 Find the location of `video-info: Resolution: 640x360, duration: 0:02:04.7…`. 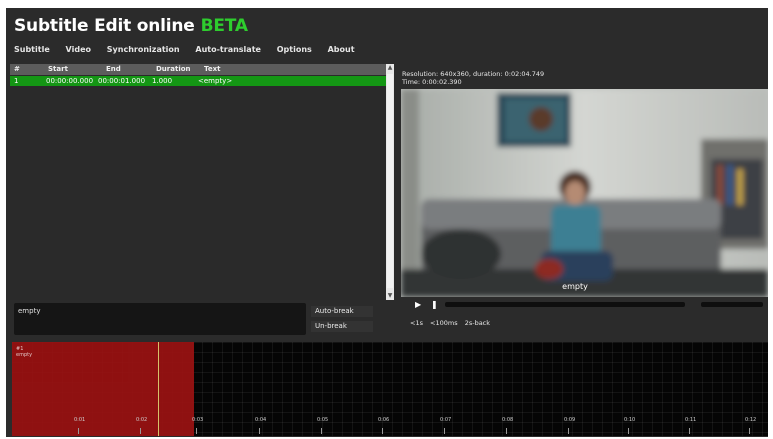

video-info: Resolution: 640x360, duration: 0:02:04.7… is located at coordinates (473, 78).